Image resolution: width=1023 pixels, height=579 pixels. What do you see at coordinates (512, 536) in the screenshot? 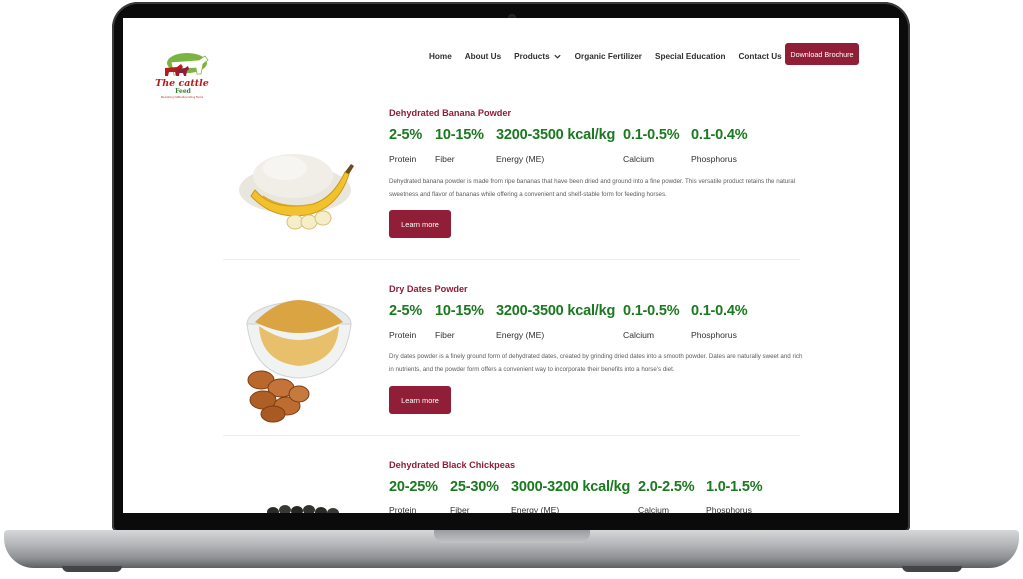
I see `laptop-notch` at bounding box center [512, 536].